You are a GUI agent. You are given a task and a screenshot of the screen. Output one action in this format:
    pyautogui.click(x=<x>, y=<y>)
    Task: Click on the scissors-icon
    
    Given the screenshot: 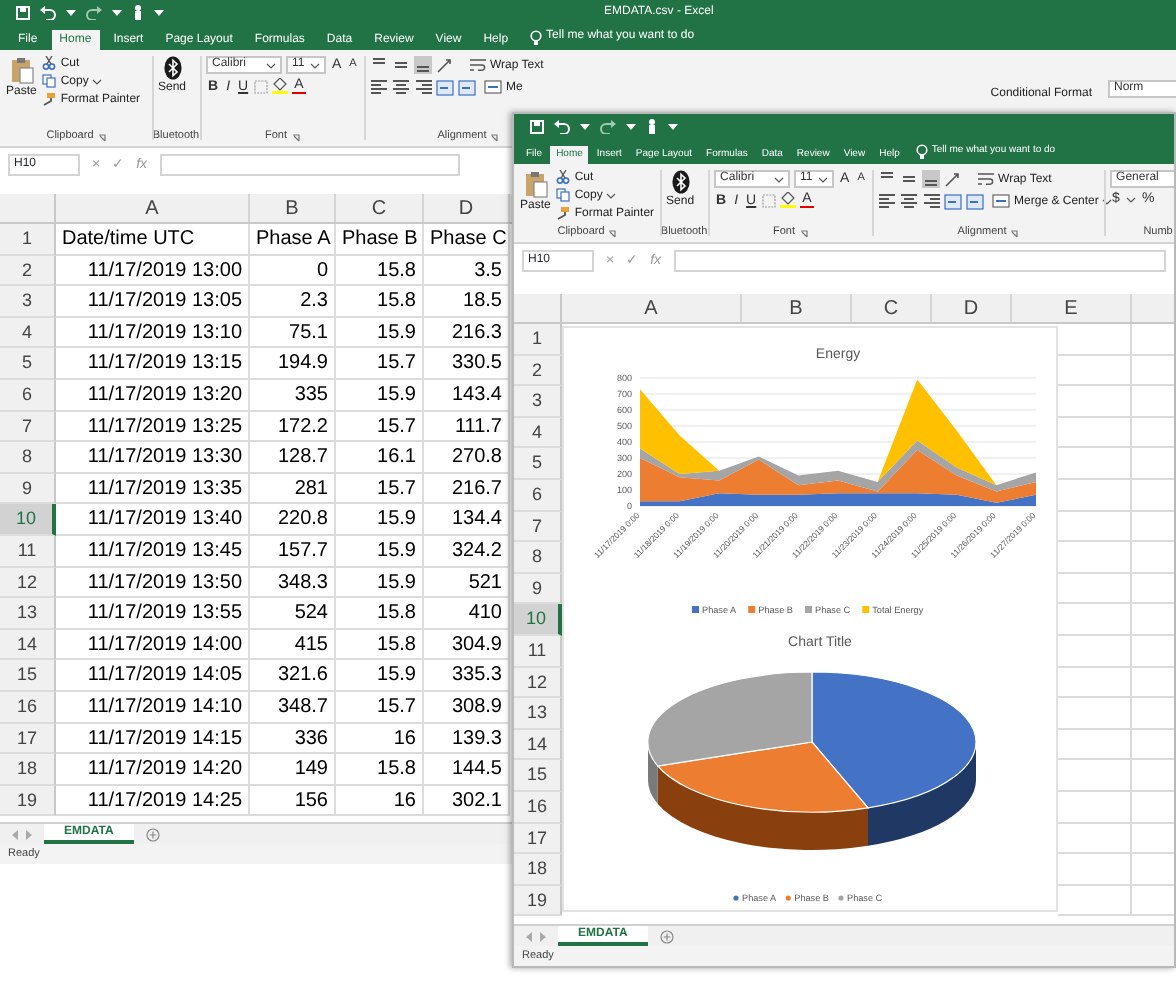 What is the action you would take?
    pyautogui.click(x=49, y=63)
    